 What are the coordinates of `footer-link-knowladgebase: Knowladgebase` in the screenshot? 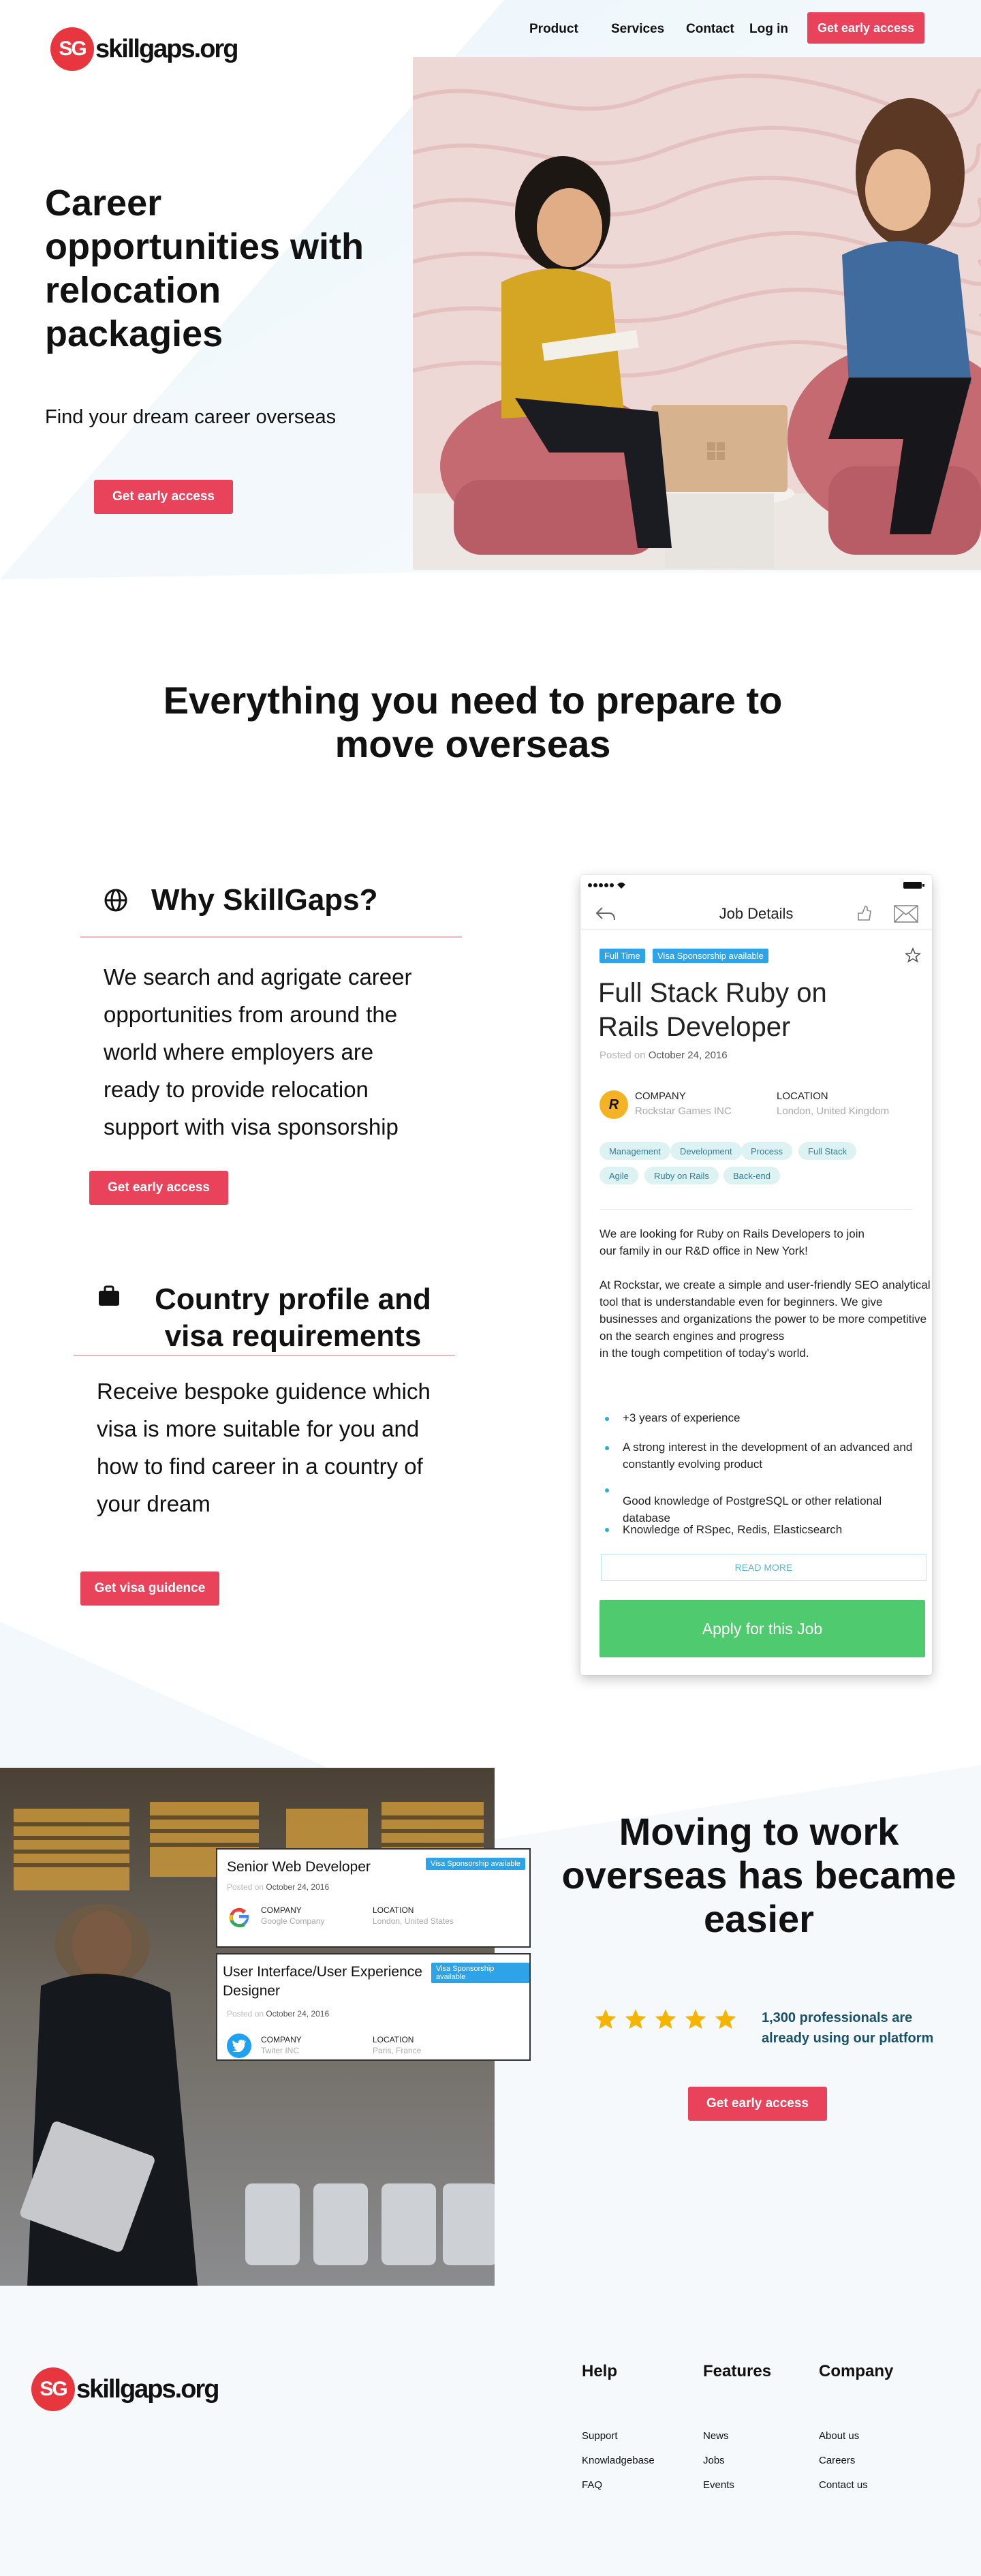 It's located at (618, 2460).